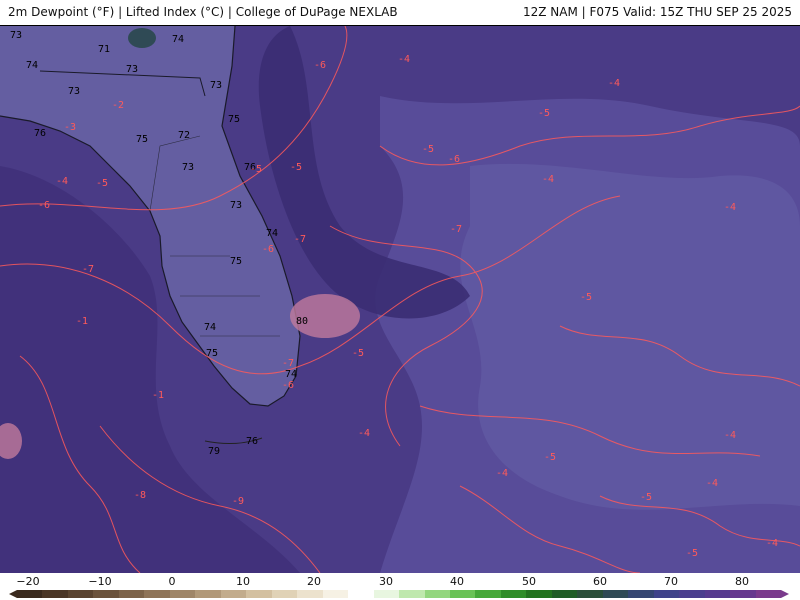 The height and width of the screenshot is (600, 800). Describe the element at coordinates (184, 135) in the screenshot. I see `dewpoint-label: 72` at that location.